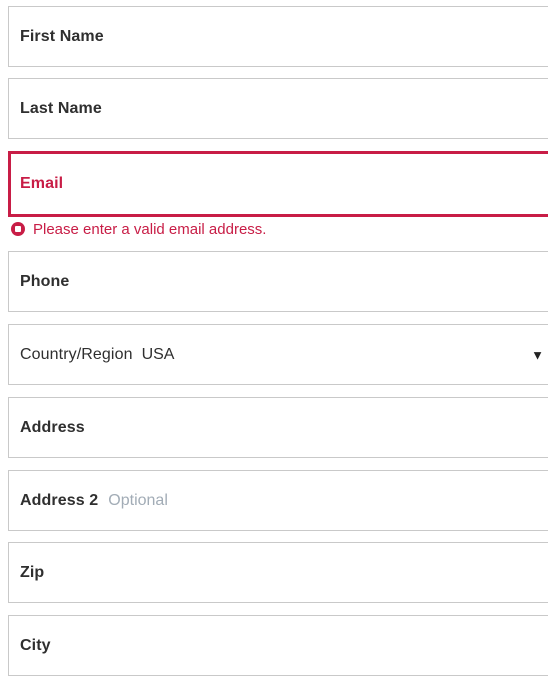  I want to click on address-2-field: Address 2 Optional, so click(278, 500).